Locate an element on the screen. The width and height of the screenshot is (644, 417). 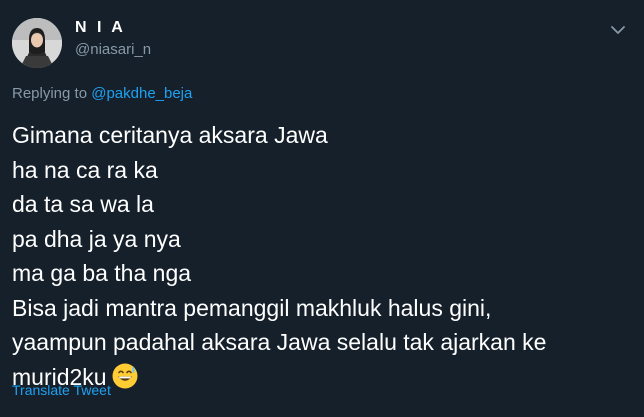
avatar-photo is located at coordinates (37, 43).